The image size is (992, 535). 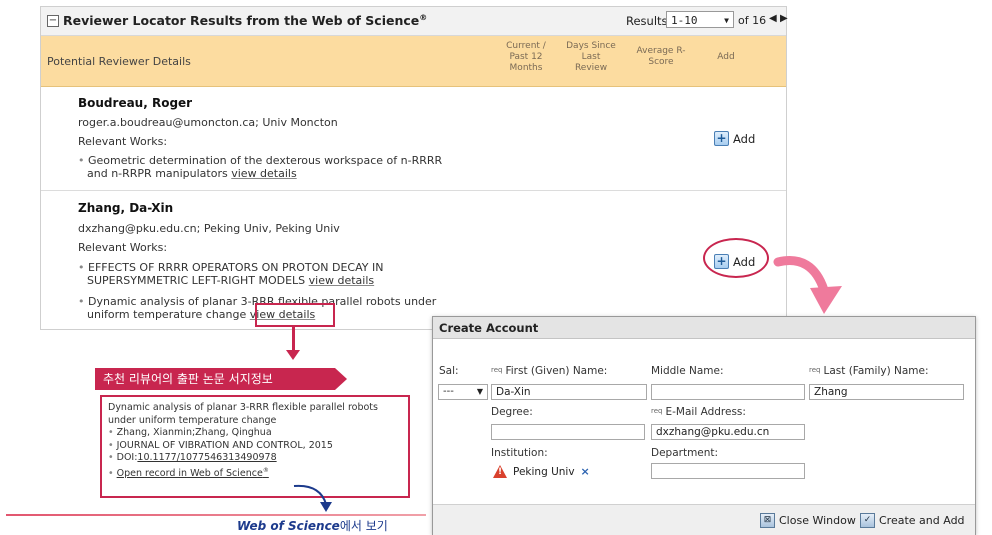 I want to click on next-page-icon: ▶, so click(x=784, y=18).